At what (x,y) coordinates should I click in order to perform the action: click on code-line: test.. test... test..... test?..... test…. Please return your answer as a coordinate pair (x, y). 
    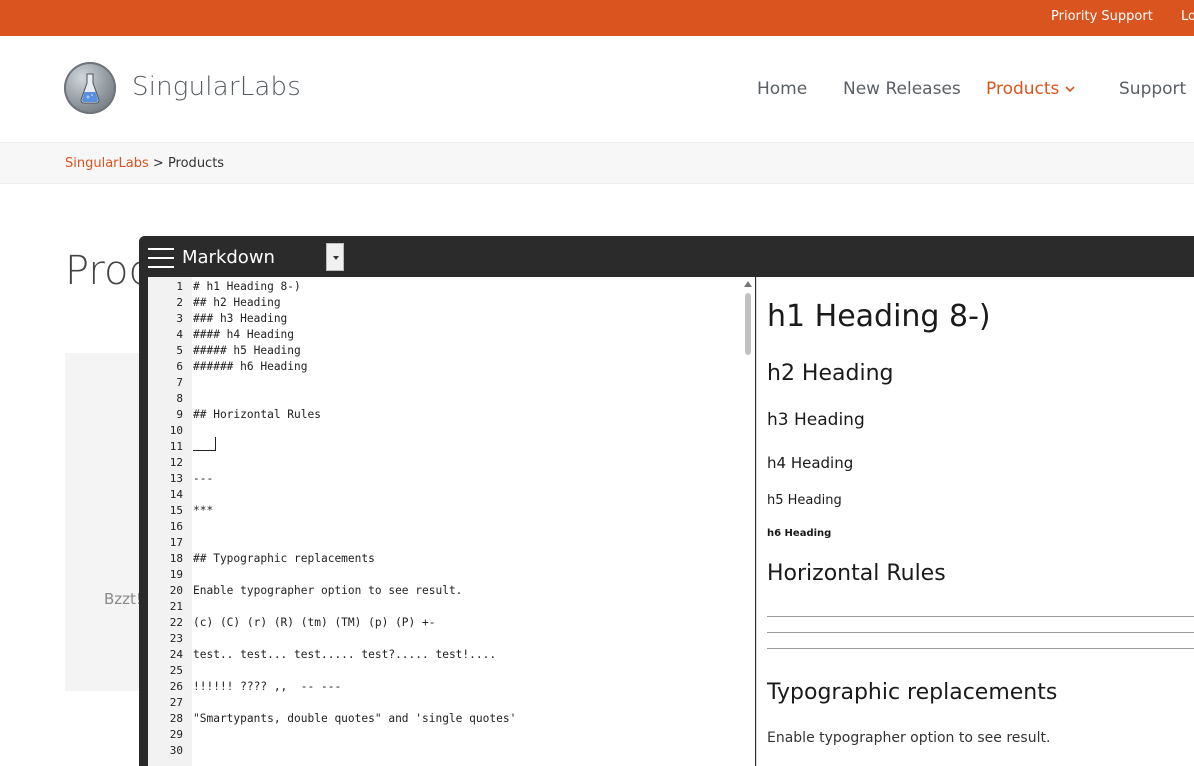
    Looking at the image, I should click on (344, 655).